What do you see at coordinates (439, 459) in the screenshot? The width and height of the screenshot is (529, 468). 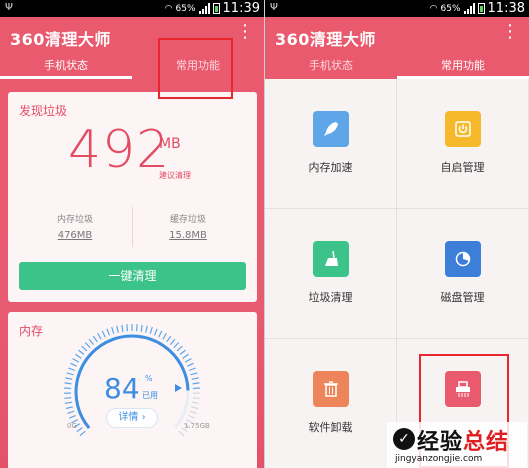 I see `watermark-url: jingyanzongjie.com` at bounding box center [439, 459].